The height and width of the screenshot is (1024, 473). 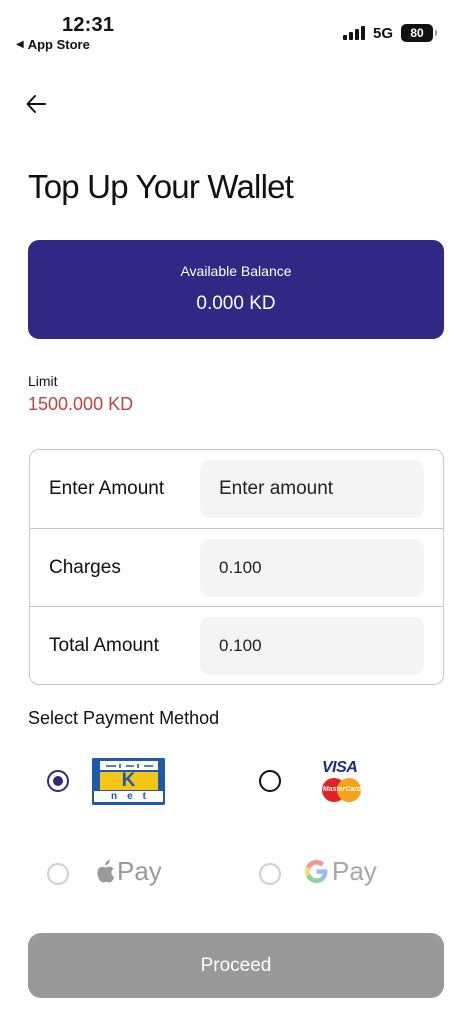 What do you see at coordinates (58, 874) in the screenshot?
I see `radio-apple-pay` at bounding box center [58, 874].